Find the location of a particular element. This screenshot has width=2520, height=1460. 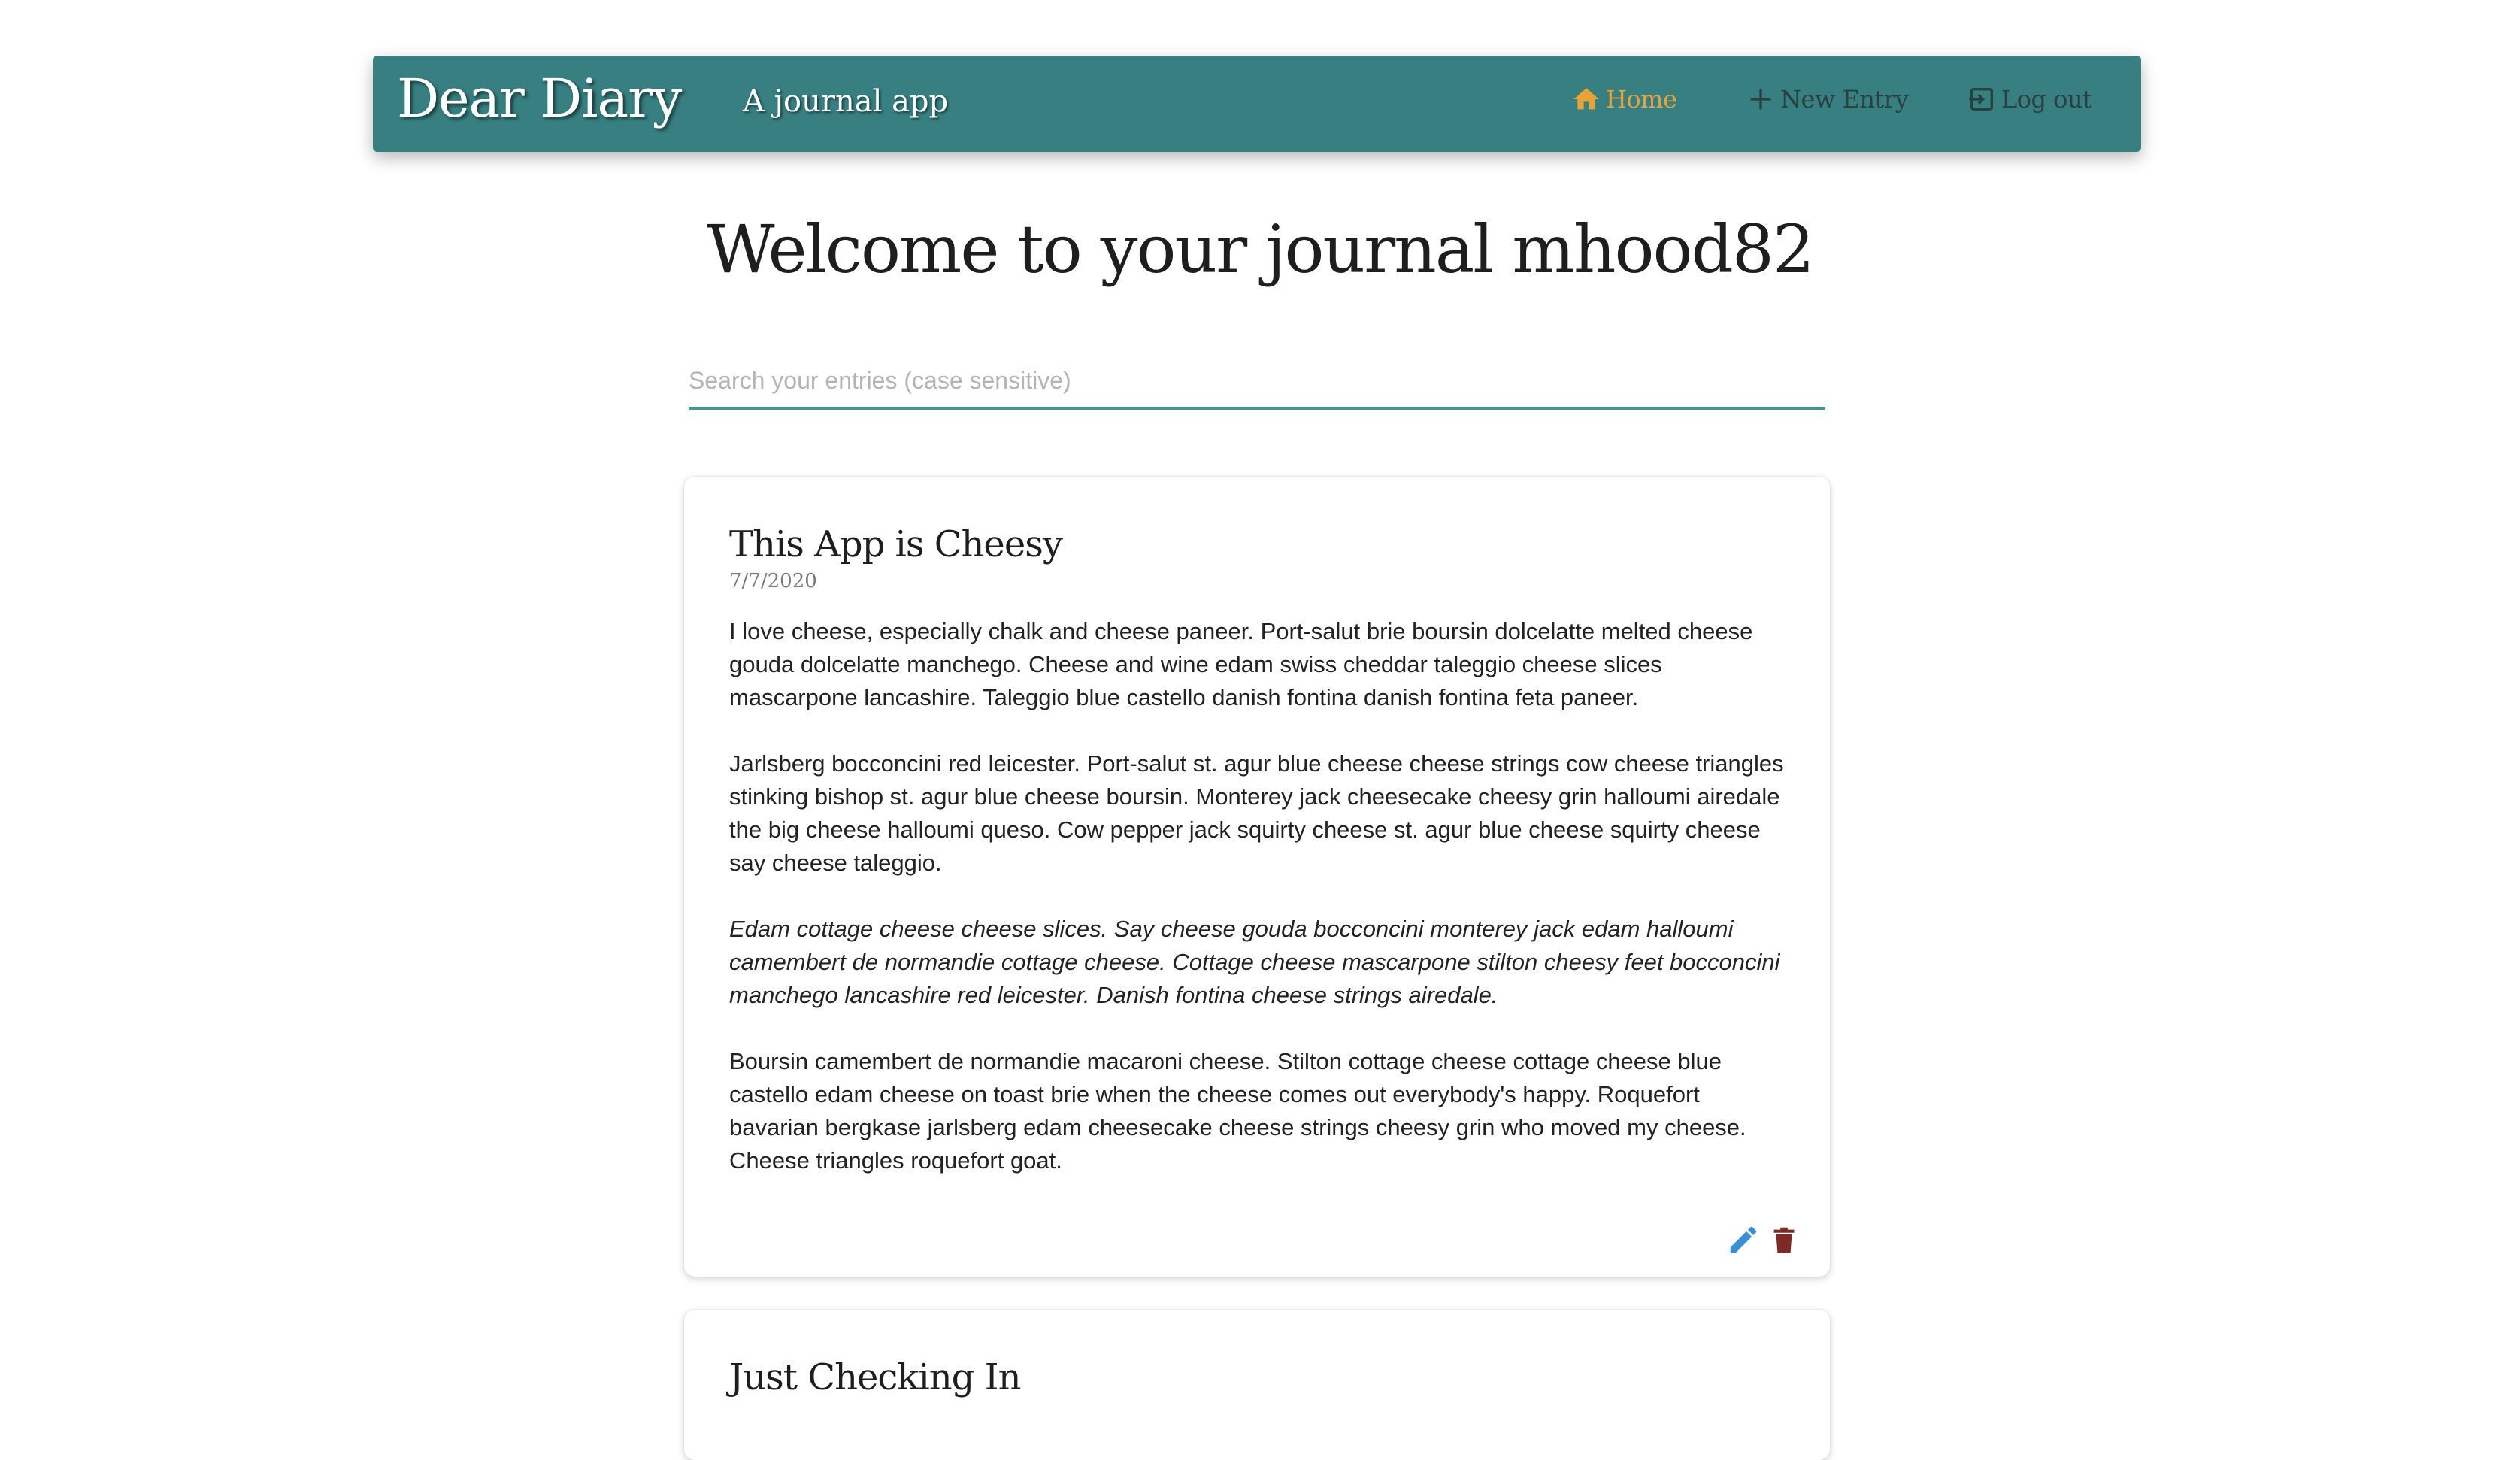

page-title: Welcome to your journal mhood82 is located at coordinates (1261, 250).